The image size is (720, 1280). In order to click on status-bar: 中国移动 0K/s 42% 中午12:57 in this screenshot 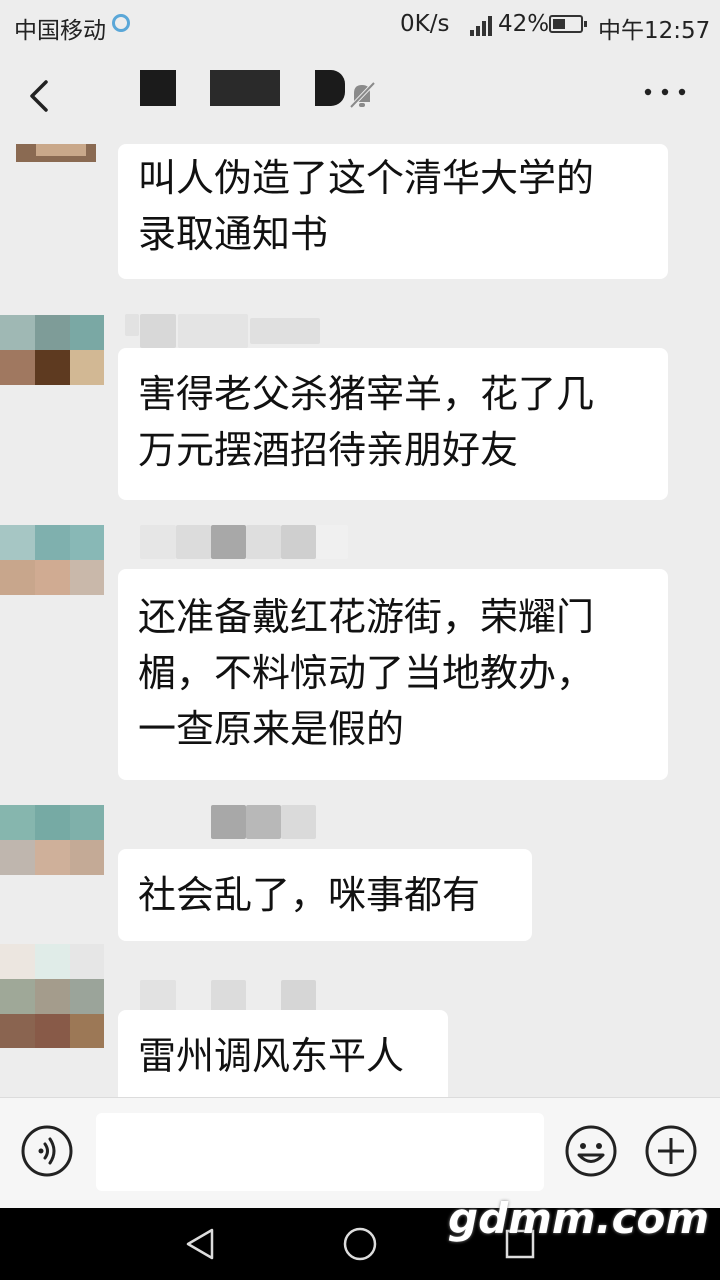, I will do `click(360, 25)`.